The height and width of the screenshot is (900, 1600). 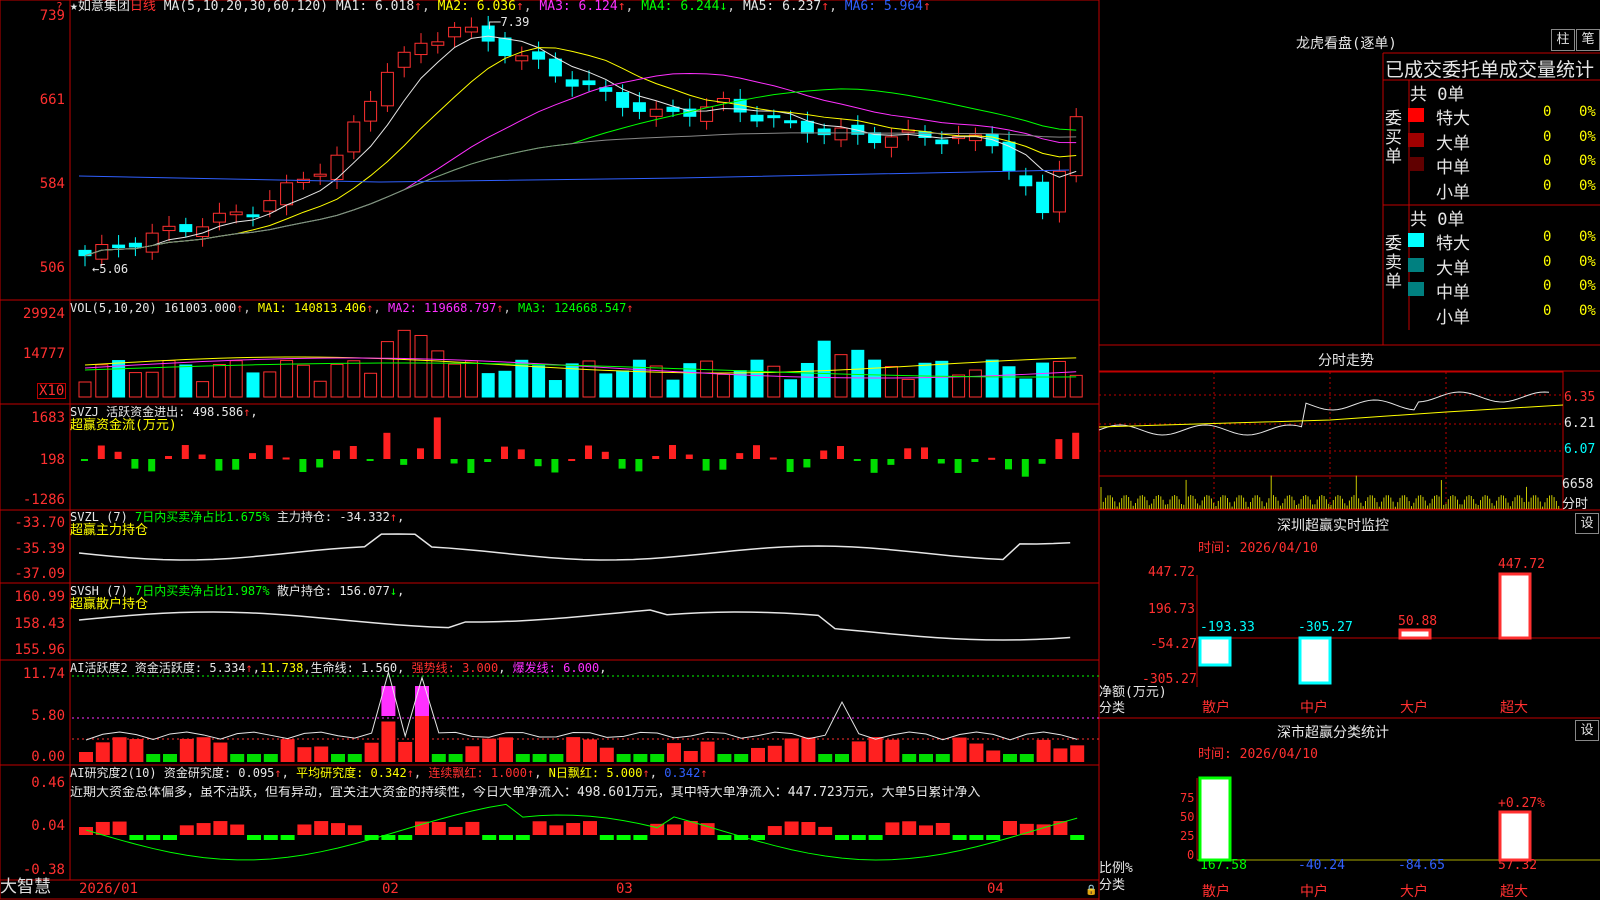 What do you see at coordinates (237, 591) in the screenshot?
I see `svsh-header: SVSH (7) 7日内买卖净占比1.987% 散户持仓: 156.077↓,` at bounding box center [237, 591].